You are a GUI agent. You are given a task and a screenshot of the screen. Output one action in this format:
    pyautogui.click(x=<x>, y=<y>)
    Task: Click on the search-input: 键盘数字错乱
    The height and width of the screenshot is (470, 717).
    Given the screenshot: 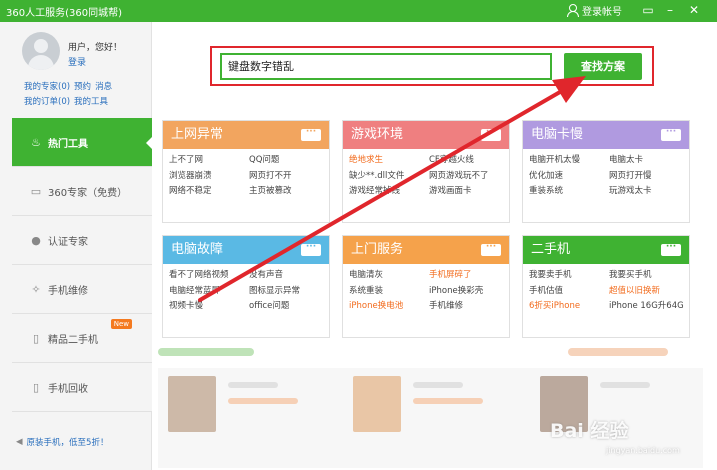 What is the action you would take?
    pyautogui.click(x=386, y=66)
    